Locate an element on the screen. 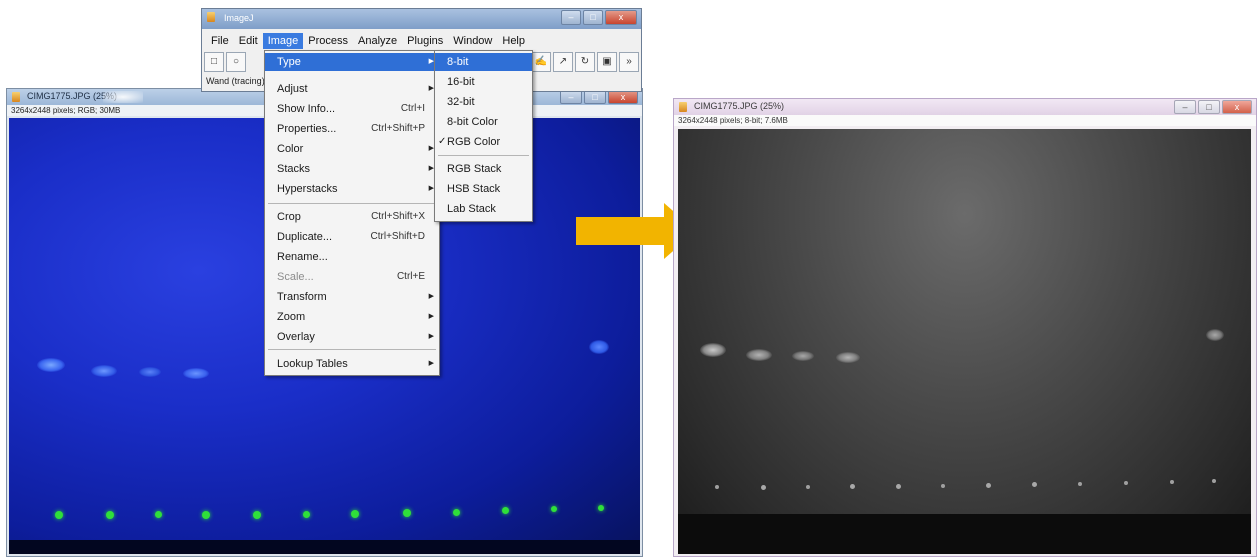  menu-item-lookup-tables: Lookup Tables ▶ is located at coordinates (352, 364).